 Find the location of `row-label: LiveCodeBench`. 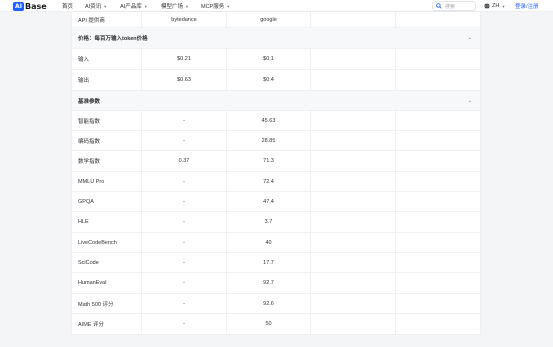

row-label: LiveCodeBench is located at coordinates (107, 242).